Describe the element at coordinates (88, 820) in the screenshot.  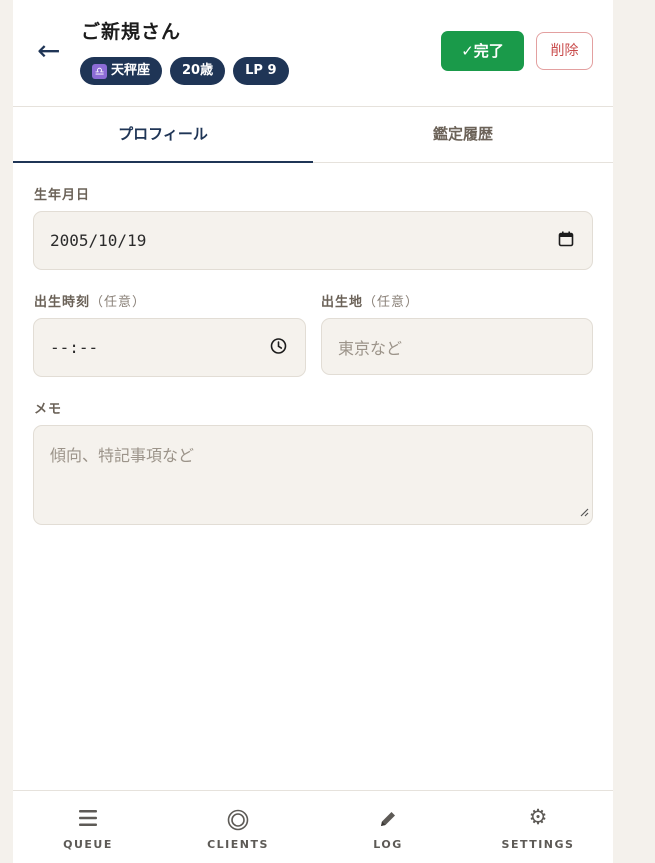
I see `list-icon` at that location.